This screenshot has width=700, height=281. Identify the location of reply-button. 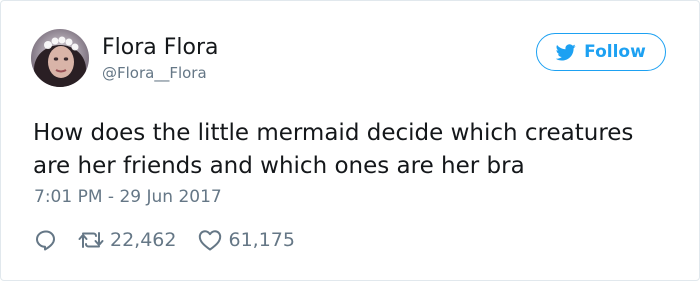
(46, 240).